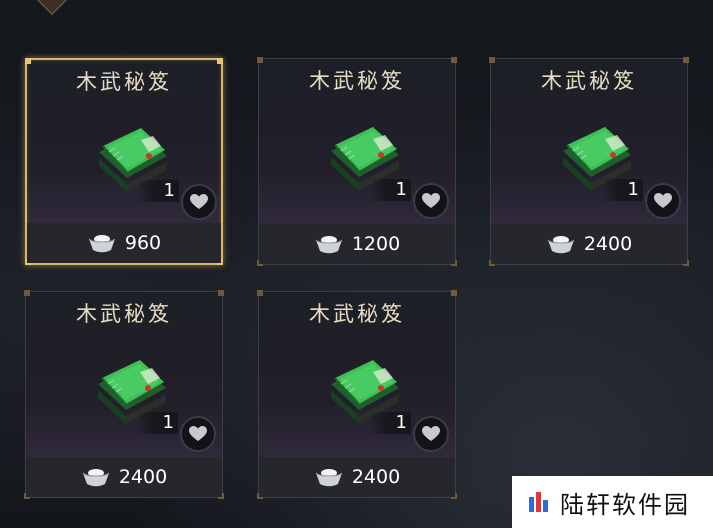  I want to click on shop-item-card: 木武秘笈 1 1200, so click(357, 161).